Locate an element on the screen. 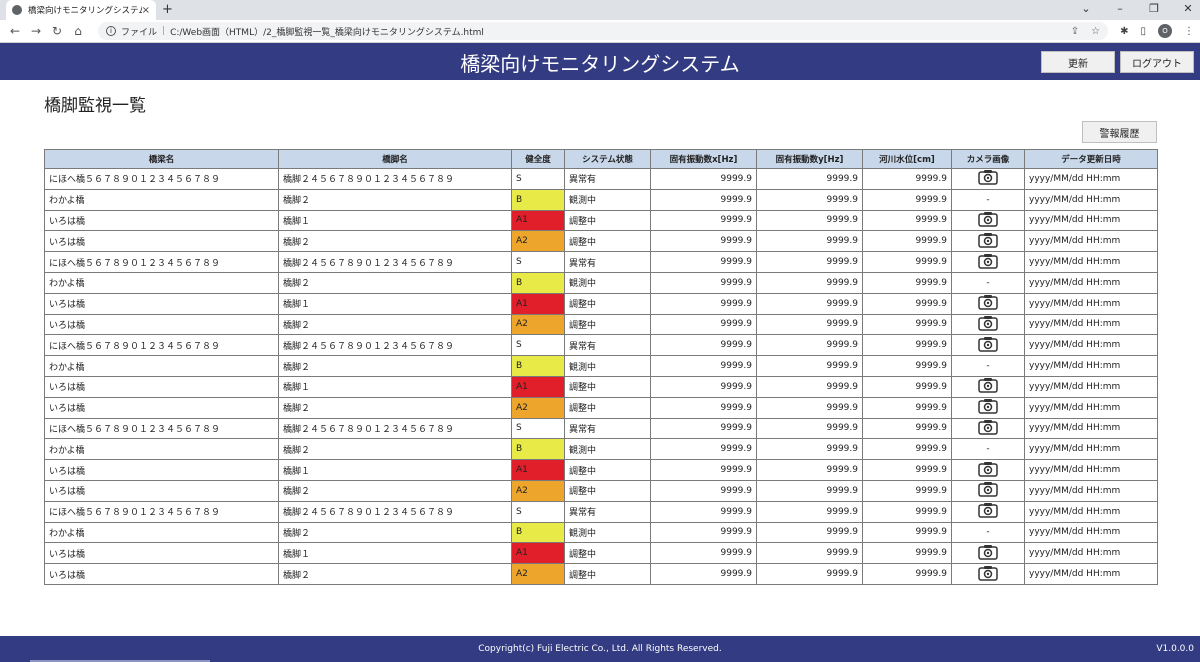 Image resolution: width=1200 pixels, height=662 pixels. minimize-icon: – is located at coordinates (1120, 8).